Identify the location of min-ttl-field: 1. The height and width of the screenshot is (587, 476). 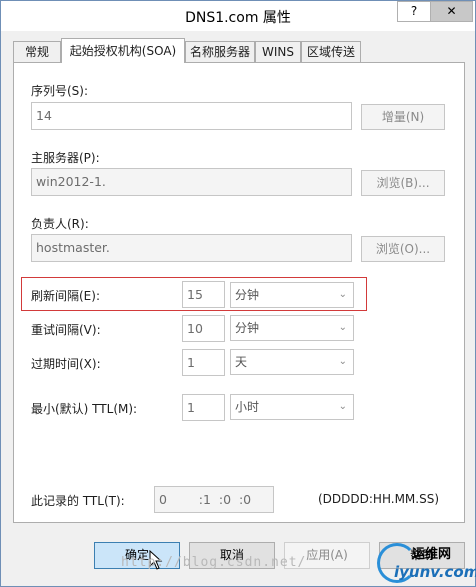
(203, 407).